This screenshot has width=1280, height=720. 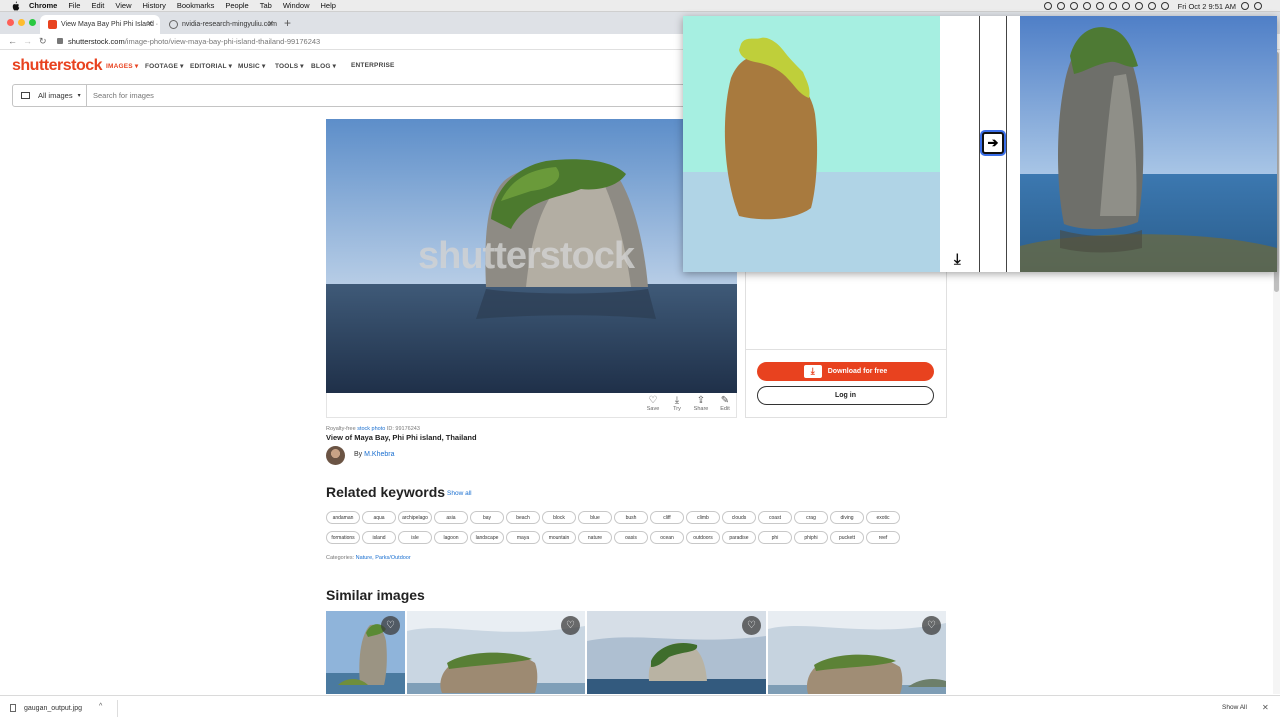 I want to click on nav-enterprise: ENTERPRISE, so click(x=373, y=65).